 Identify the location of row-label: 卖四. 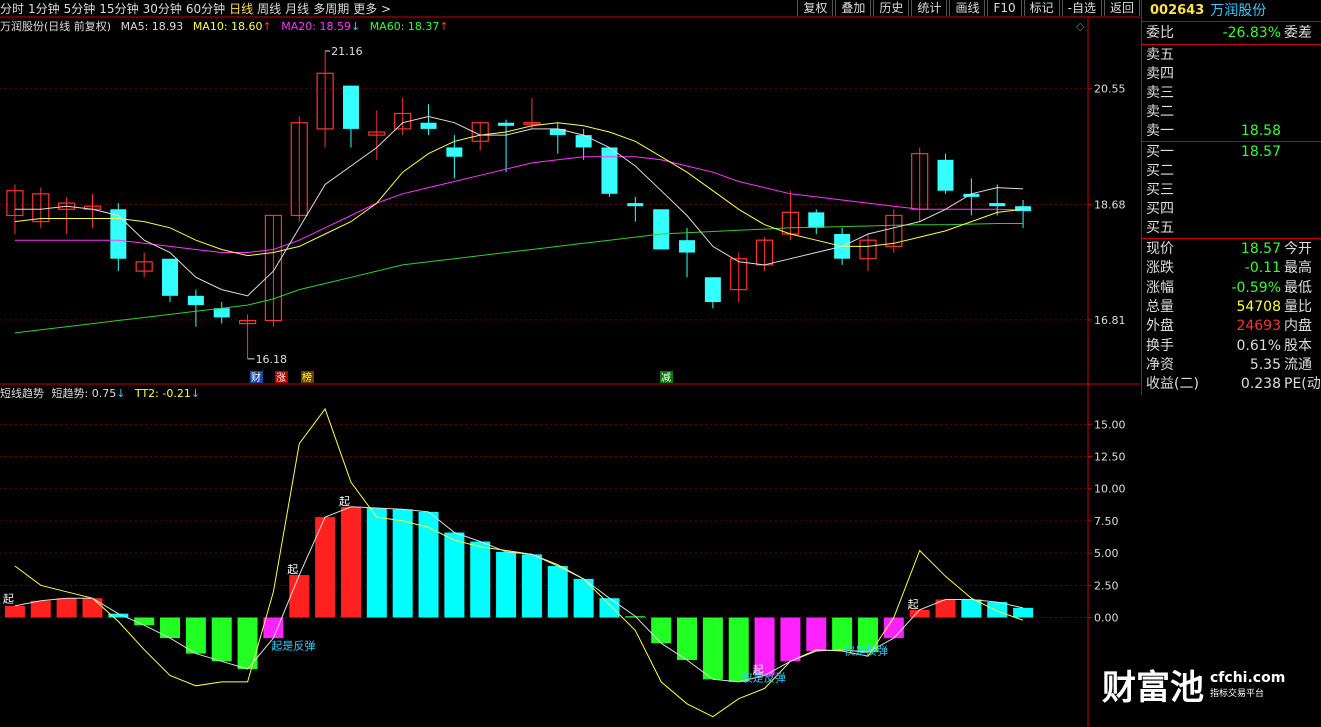
(1160, 74).